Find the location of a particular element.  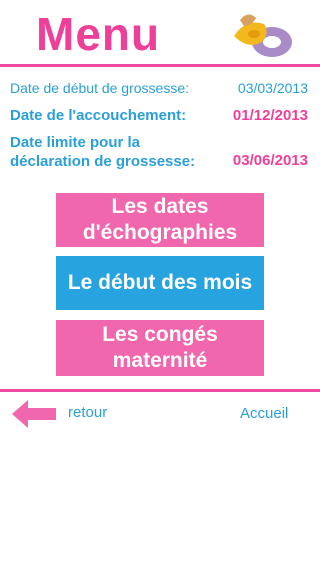

start-date-label: Date de début de grossesse: is located at coordinates (100, 88).